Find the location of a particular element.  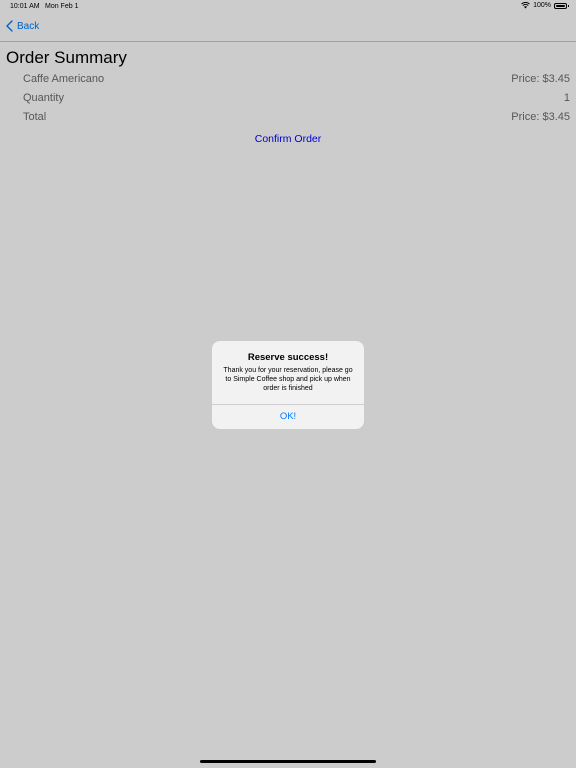

alert-title: Reserve success! is located at coordinates (288, 357).